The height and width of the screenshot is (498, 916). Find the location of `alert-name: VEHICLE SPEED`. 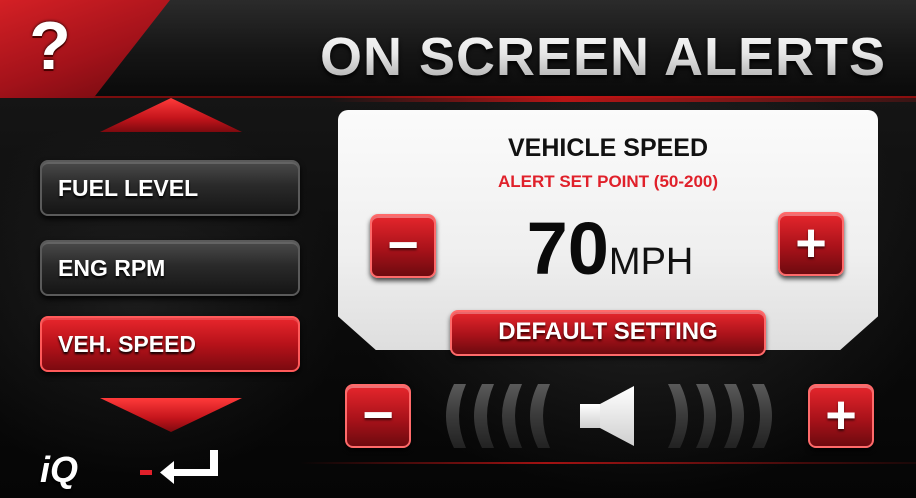

alert-name: VEHICLE SPEED is located at coordinates (608, 148).